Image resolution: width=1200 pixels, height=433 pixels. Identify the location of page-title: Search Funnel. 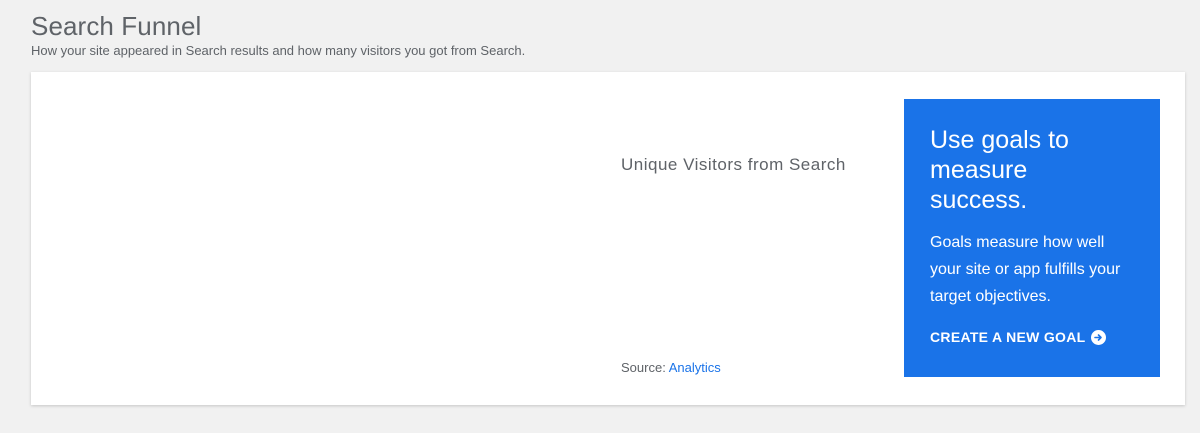
(116, 26).